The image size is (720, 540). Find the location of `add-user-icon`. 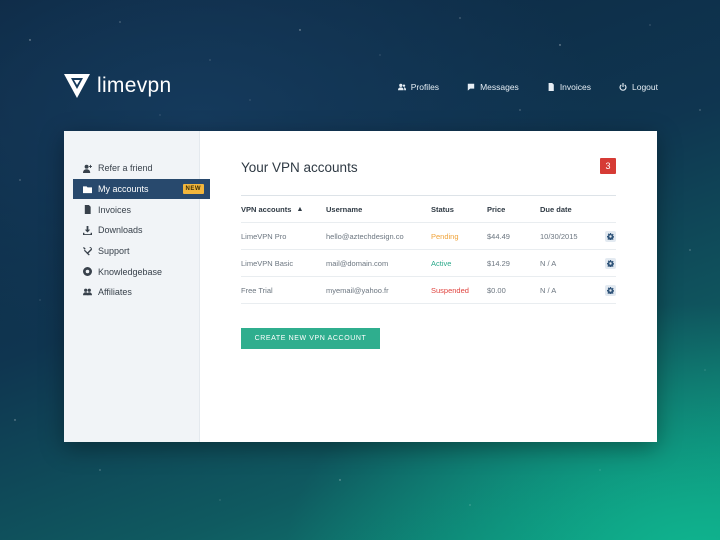

add-user-icon is located at coordinates (87, 168).